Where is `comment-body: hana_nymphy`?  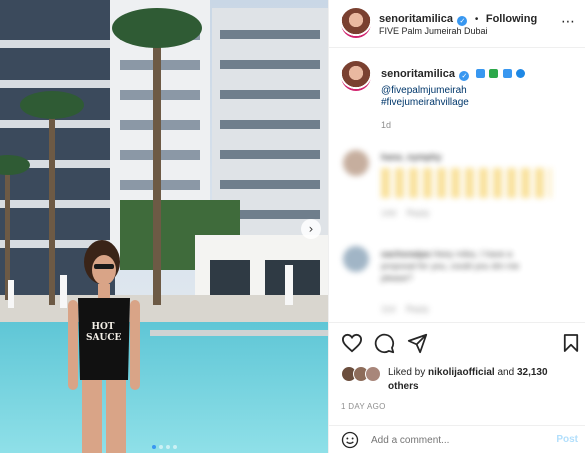 comment-body: hana_nymphy is located at coordinates (411, 157).